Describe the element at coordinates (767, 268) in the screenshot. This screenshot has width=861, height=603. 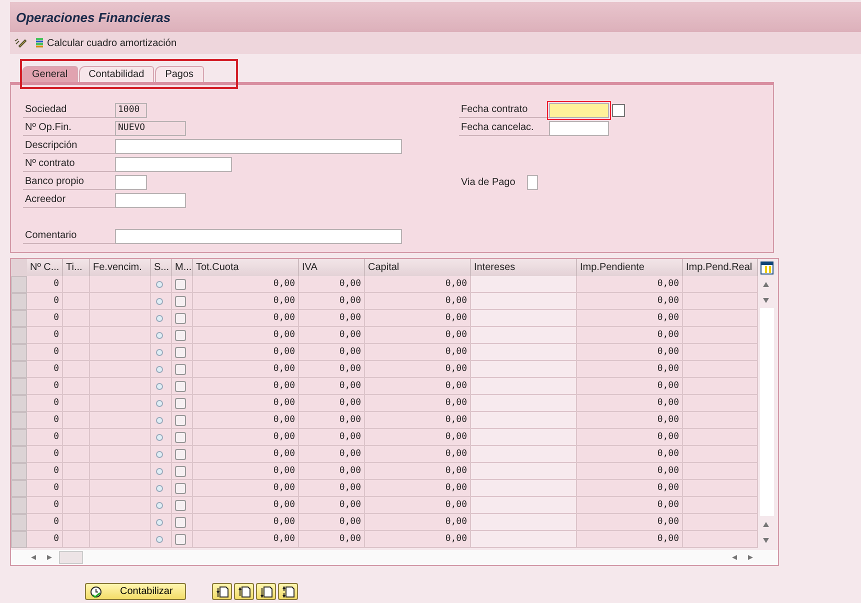
I see `column-layout-icon` at that location.